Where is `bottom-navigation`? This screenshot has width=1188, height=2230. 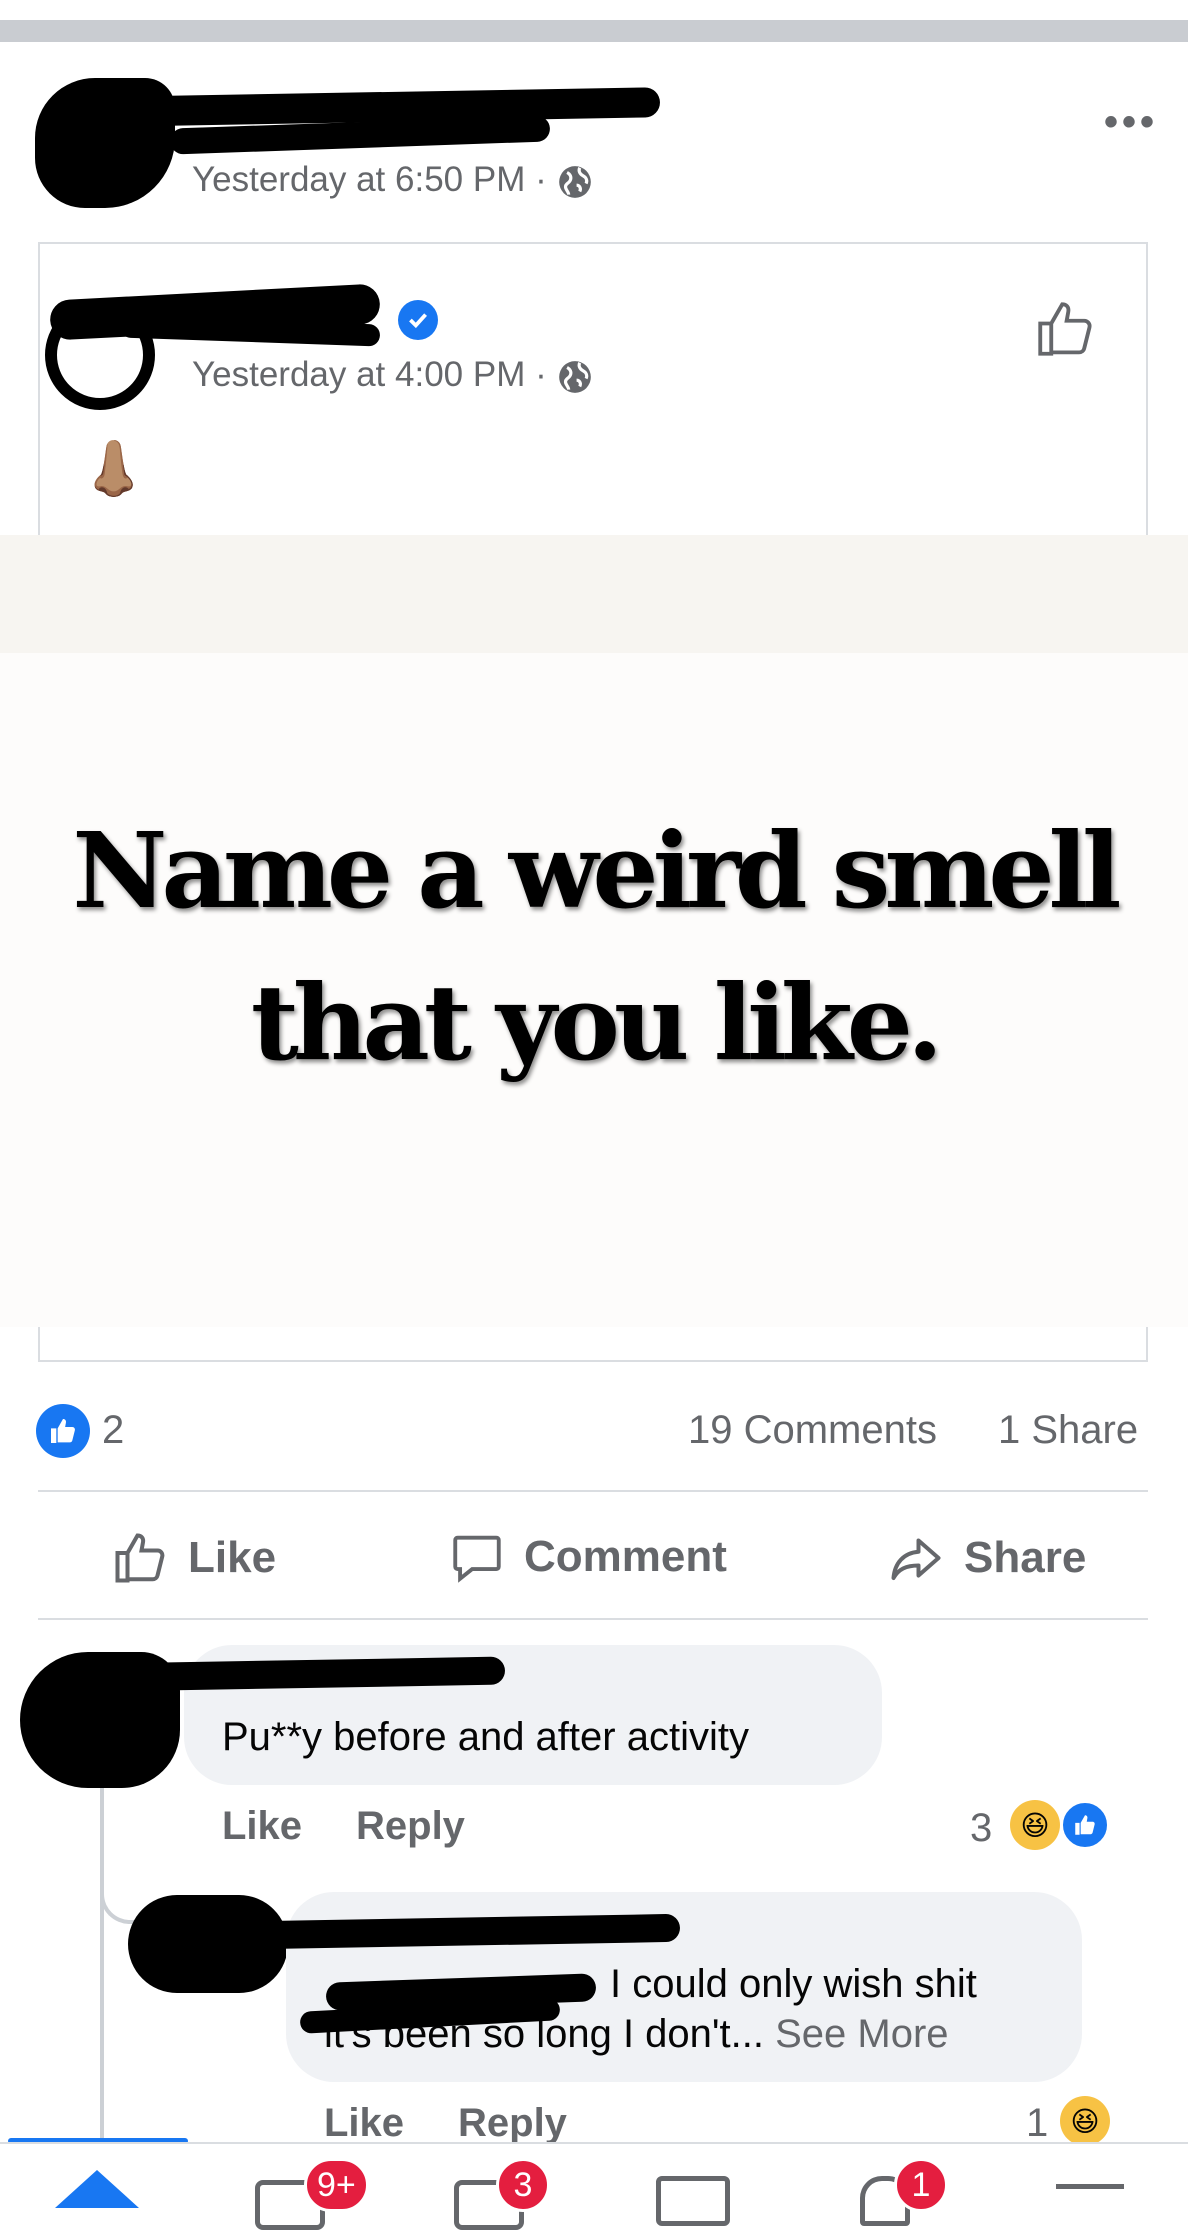
bottom-navigation is located at coordinates (594, 2176).